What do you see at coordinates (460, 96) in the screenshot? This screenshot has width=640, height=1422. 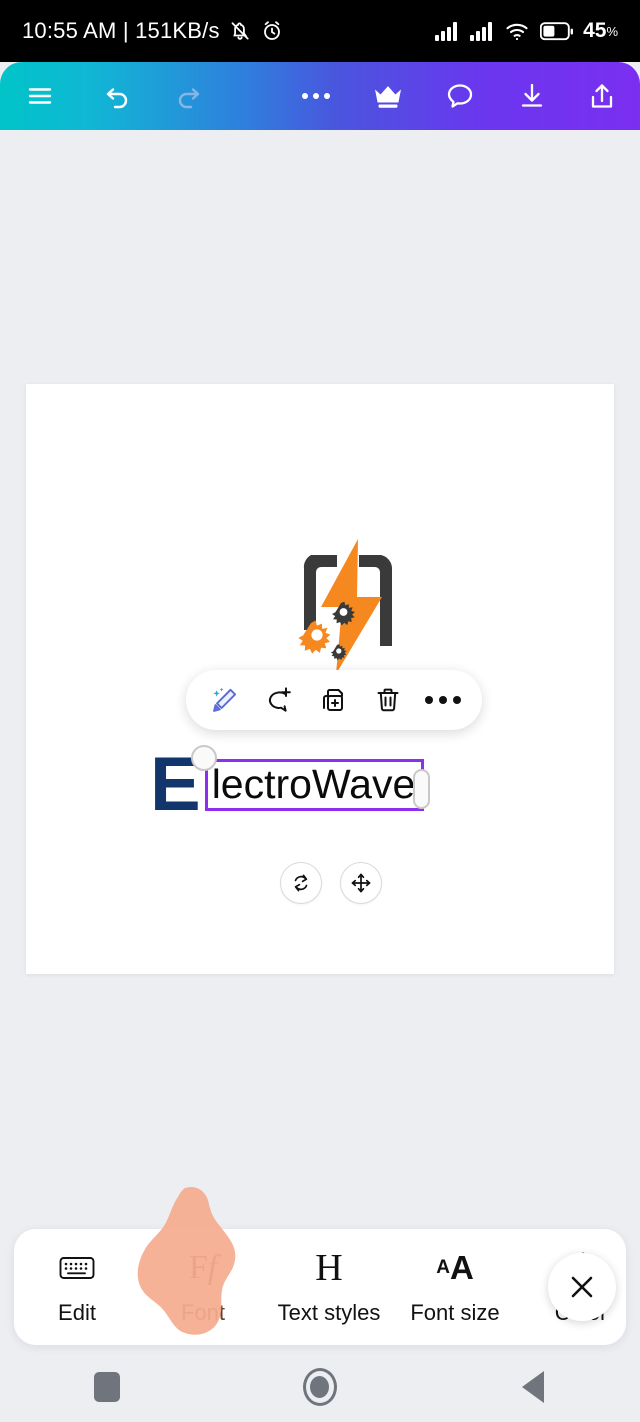 I see `comment-icon` at bounding box center [460, 96].